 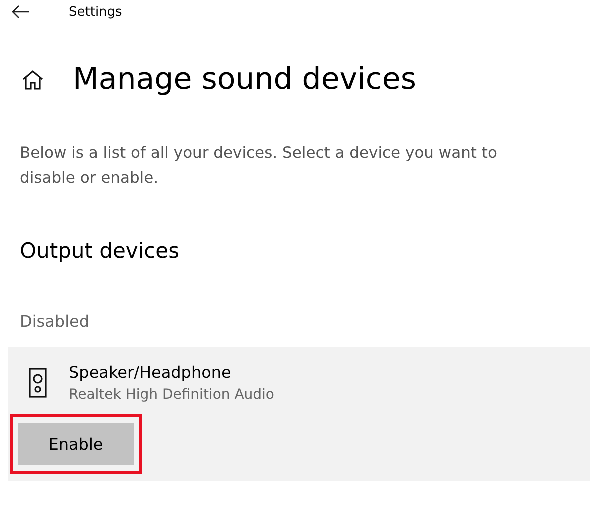 I want to click on group-label: Disabled, so click(x=55, y=321).